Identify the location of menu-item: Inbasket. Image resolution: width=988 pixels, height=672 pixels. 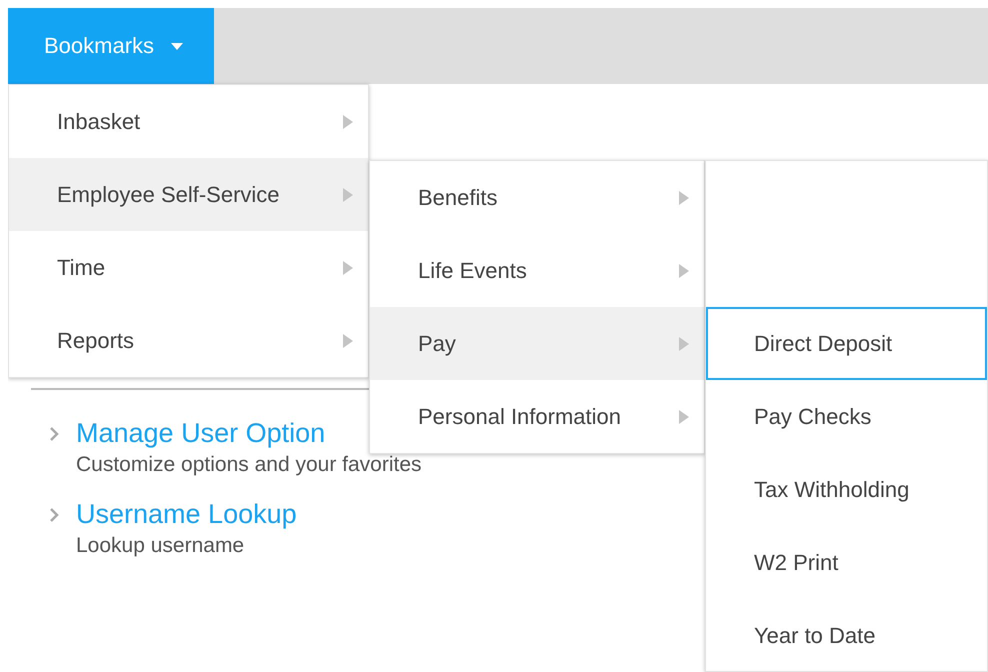
(188, 121).